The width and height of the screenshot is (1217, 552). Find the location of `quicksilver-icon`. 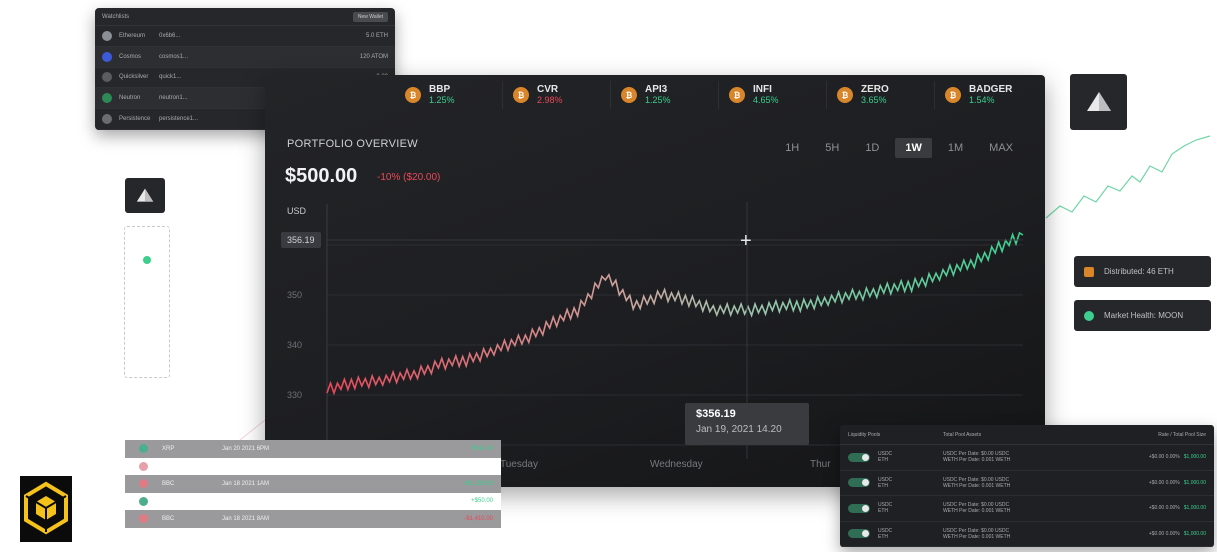

quicksilver-icon is located at coordinates (107, 77).